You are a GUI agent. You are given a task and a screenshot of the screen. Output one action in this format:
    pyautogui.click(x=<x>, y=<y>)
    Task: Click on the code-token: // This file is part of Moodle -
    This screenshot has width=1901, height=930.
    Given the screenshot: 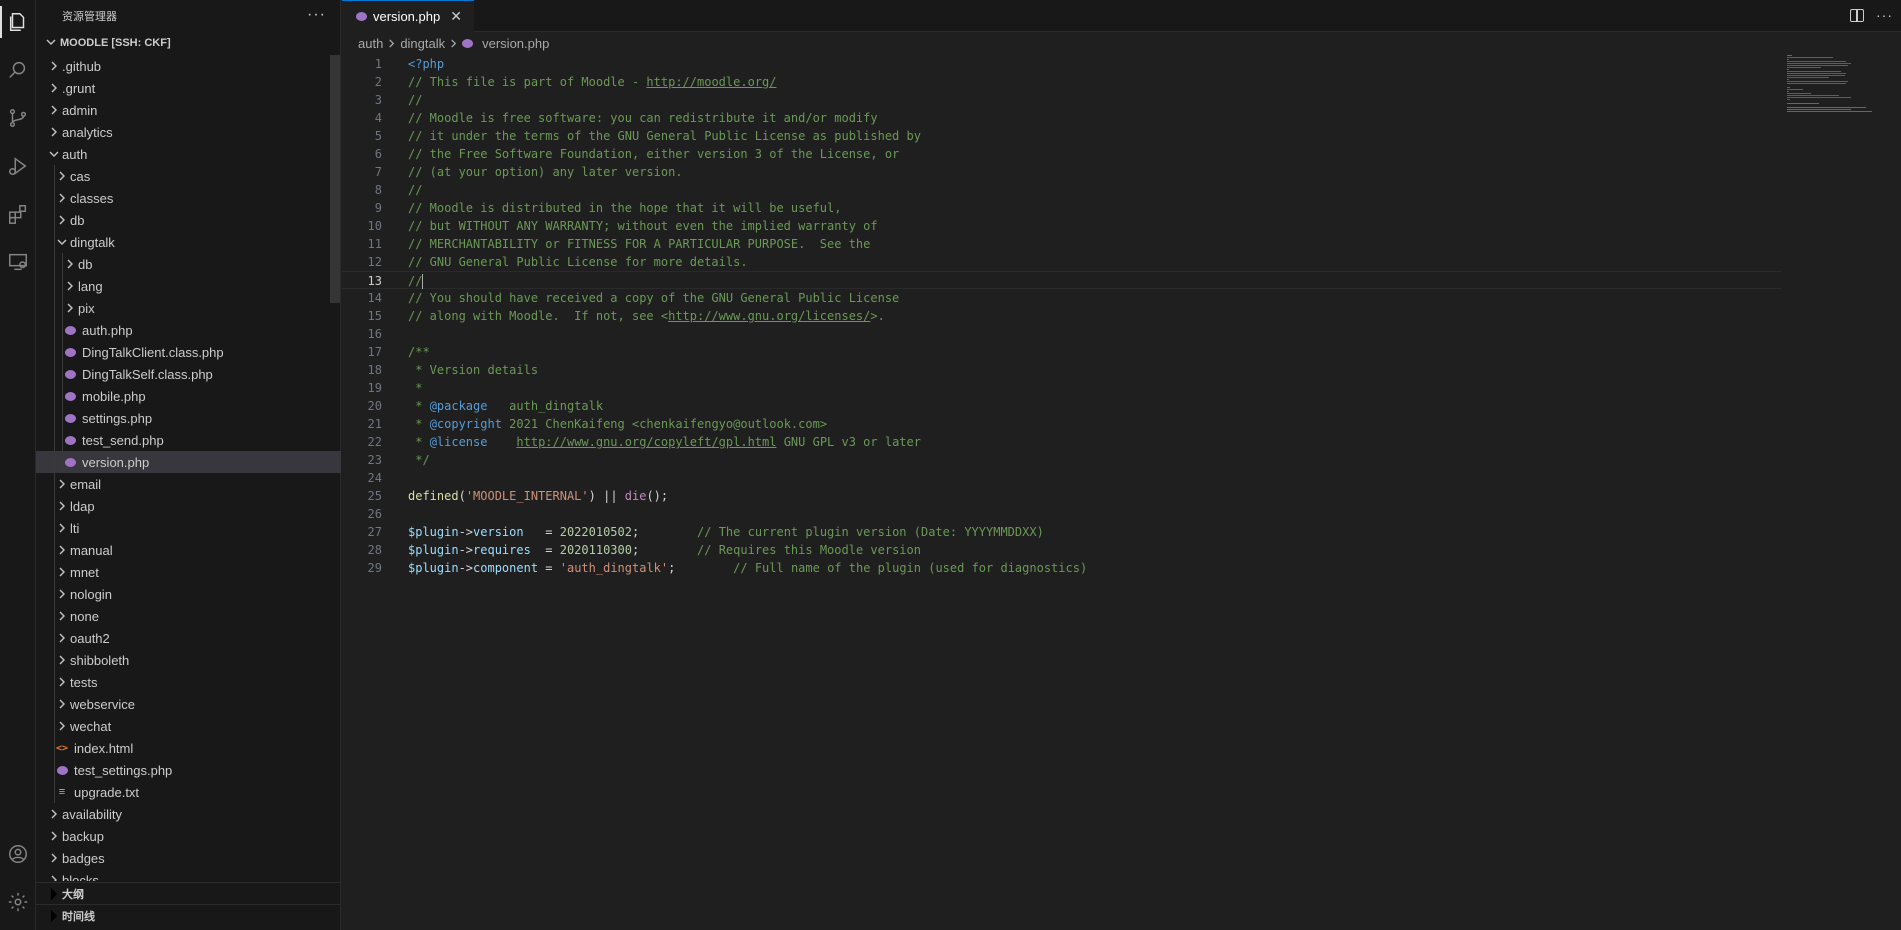 What is the action you would take?
    pyautogui.click(x=527, y=82)
    